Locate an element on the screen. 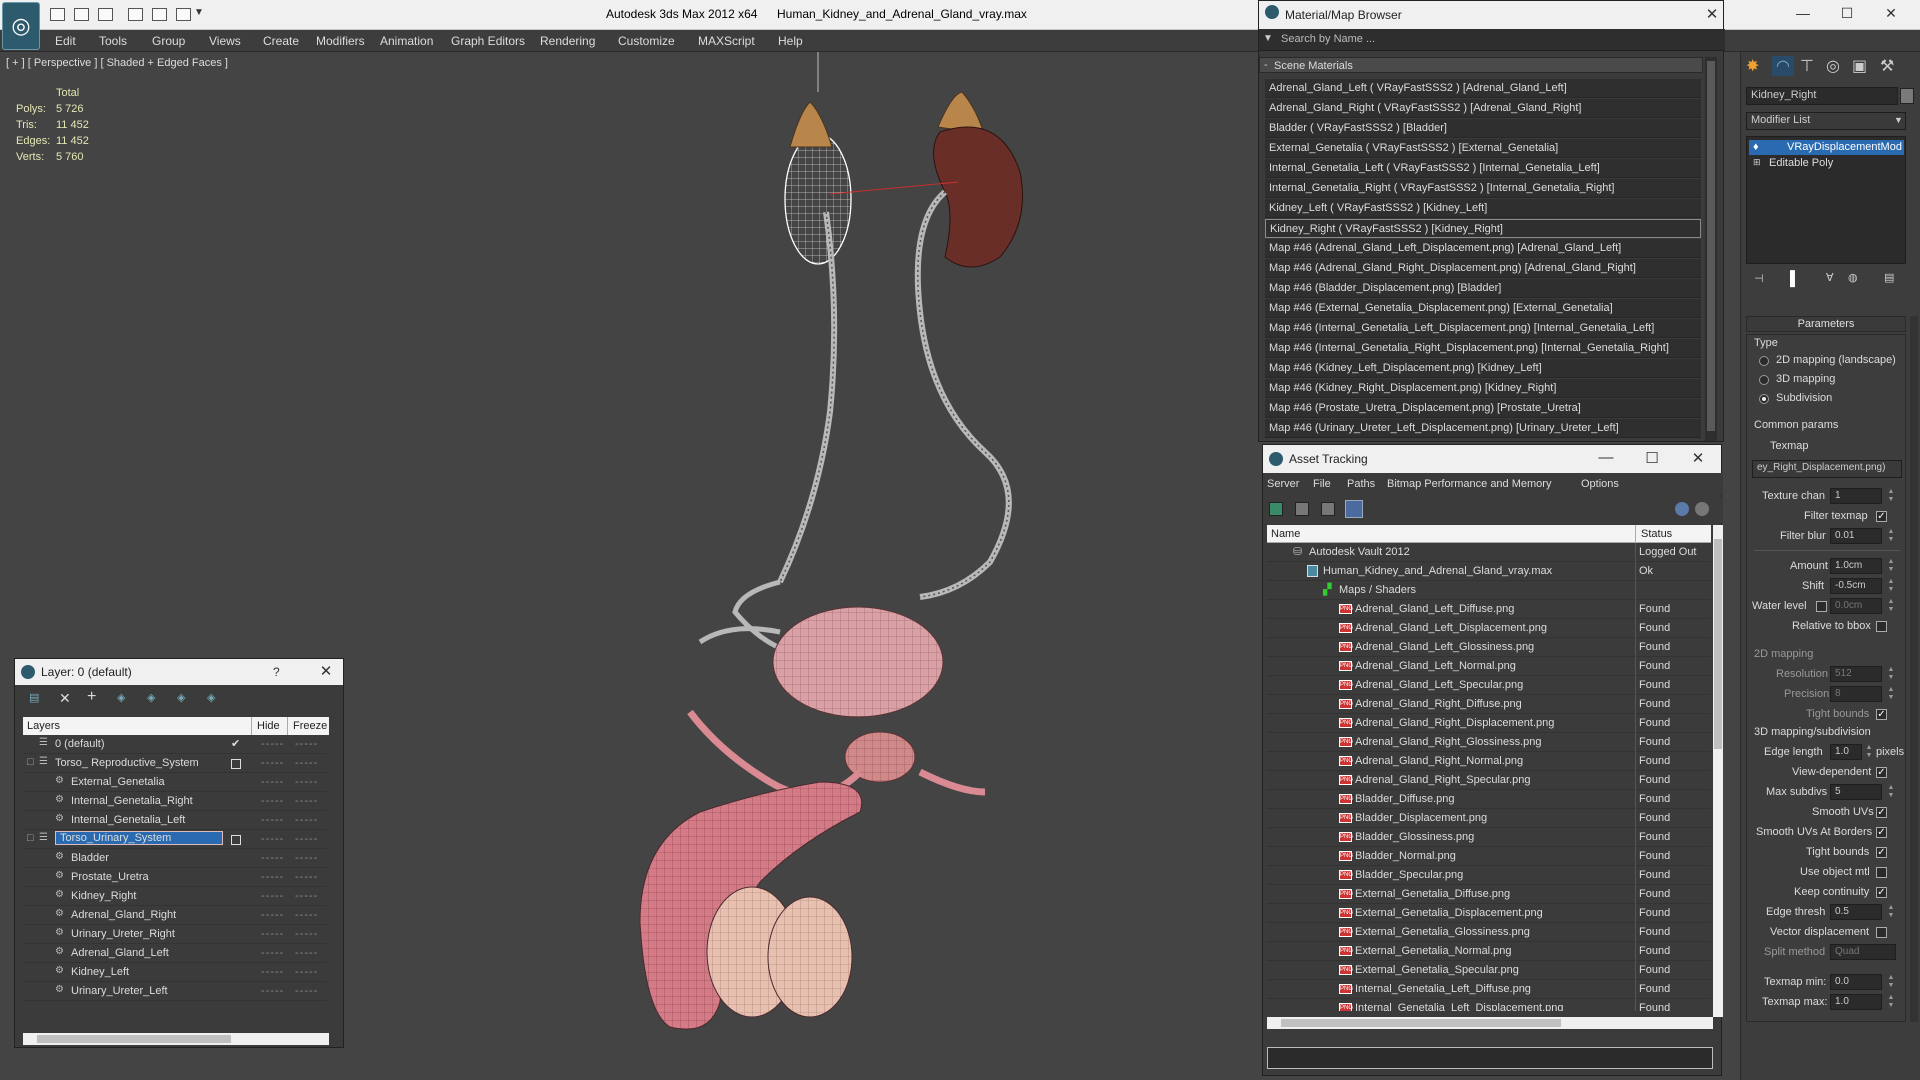 The width and height of the screenshot is (1920, 1080). vector-disp-checkbox is located at coordinates (1881, 932).